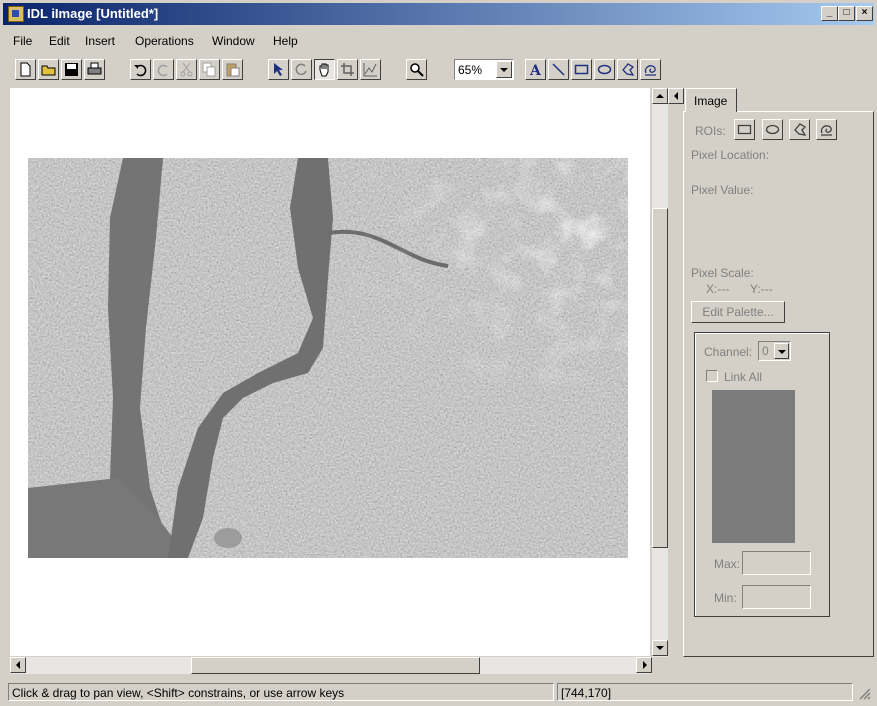 The image size is (877, 706). Describe the element at coordinates (604, 69) in the screenshot. I see `ellipse-icon` at that location.